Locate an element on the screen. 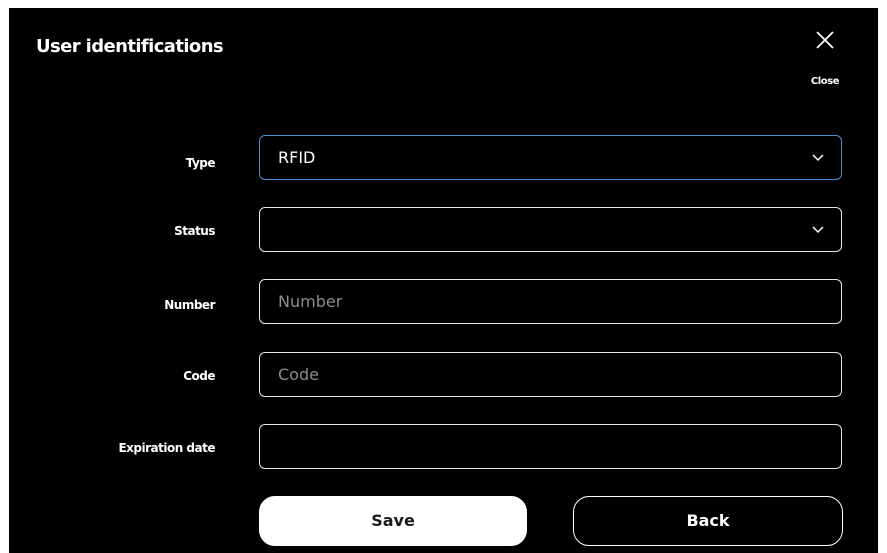 The width and height of the screenshot is (887, 553). close-label: Close is located at coordinates (825, 81).